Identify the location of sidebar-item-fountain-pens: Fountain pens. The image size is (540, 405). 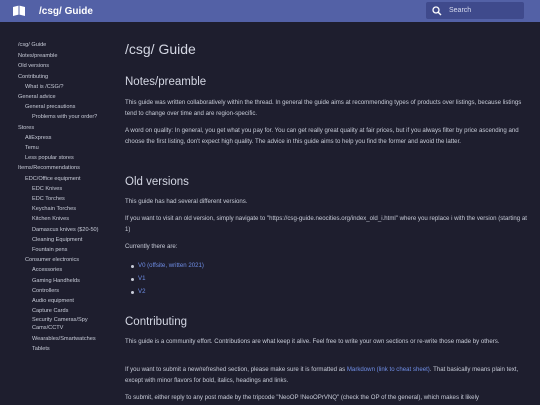
(62, 250).